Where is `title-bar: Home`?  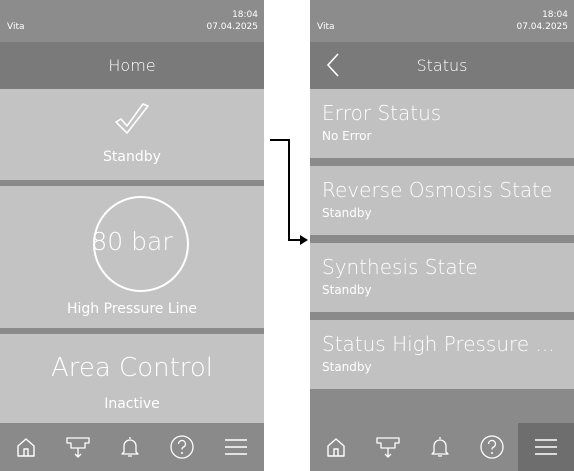 title-bar: Home is located at coordinates (132, 65).